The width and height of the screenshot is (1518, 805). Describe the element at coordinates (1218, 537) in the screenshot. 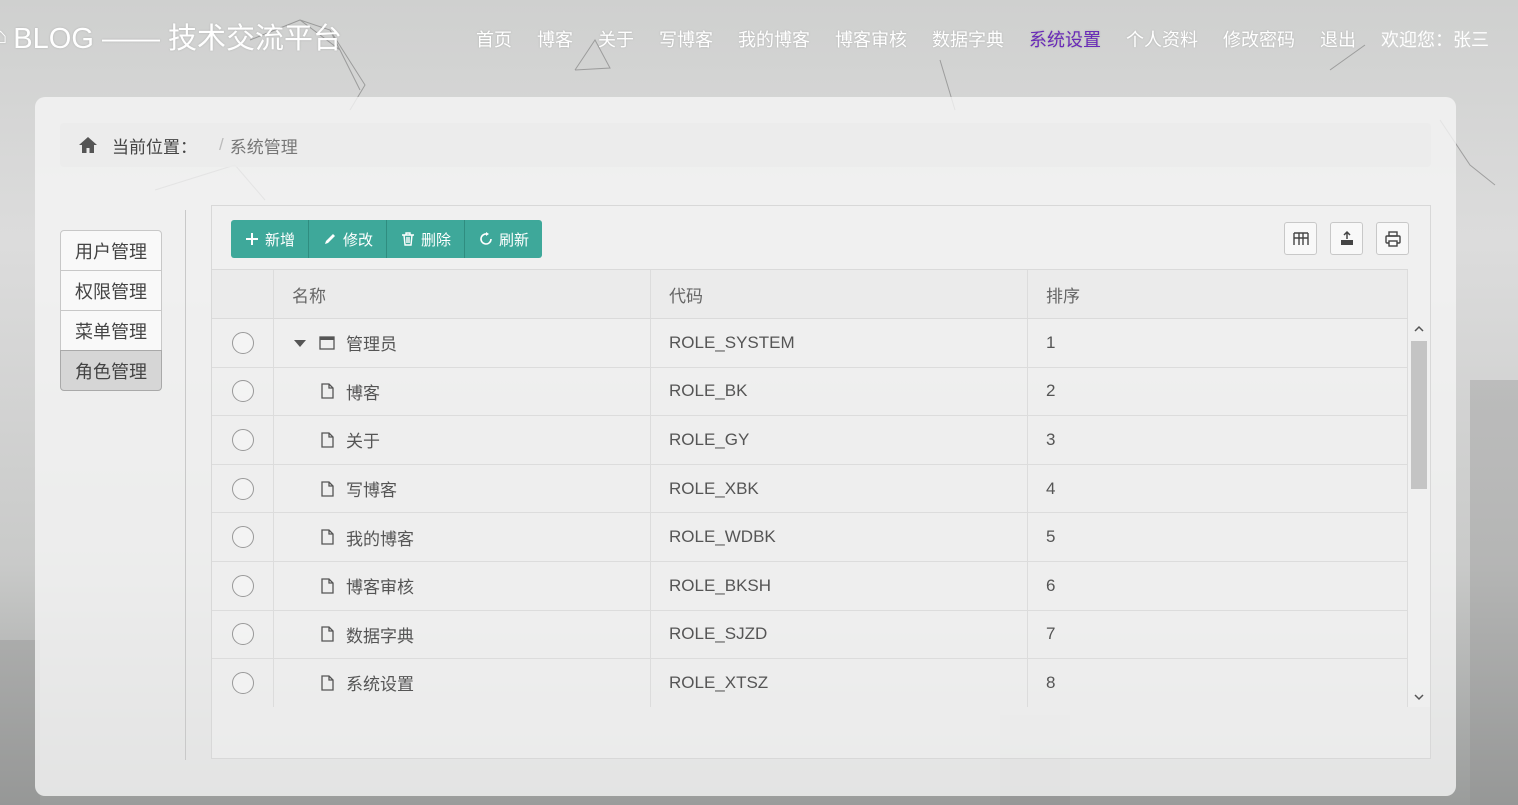

I see `row-order: 5` at that location.